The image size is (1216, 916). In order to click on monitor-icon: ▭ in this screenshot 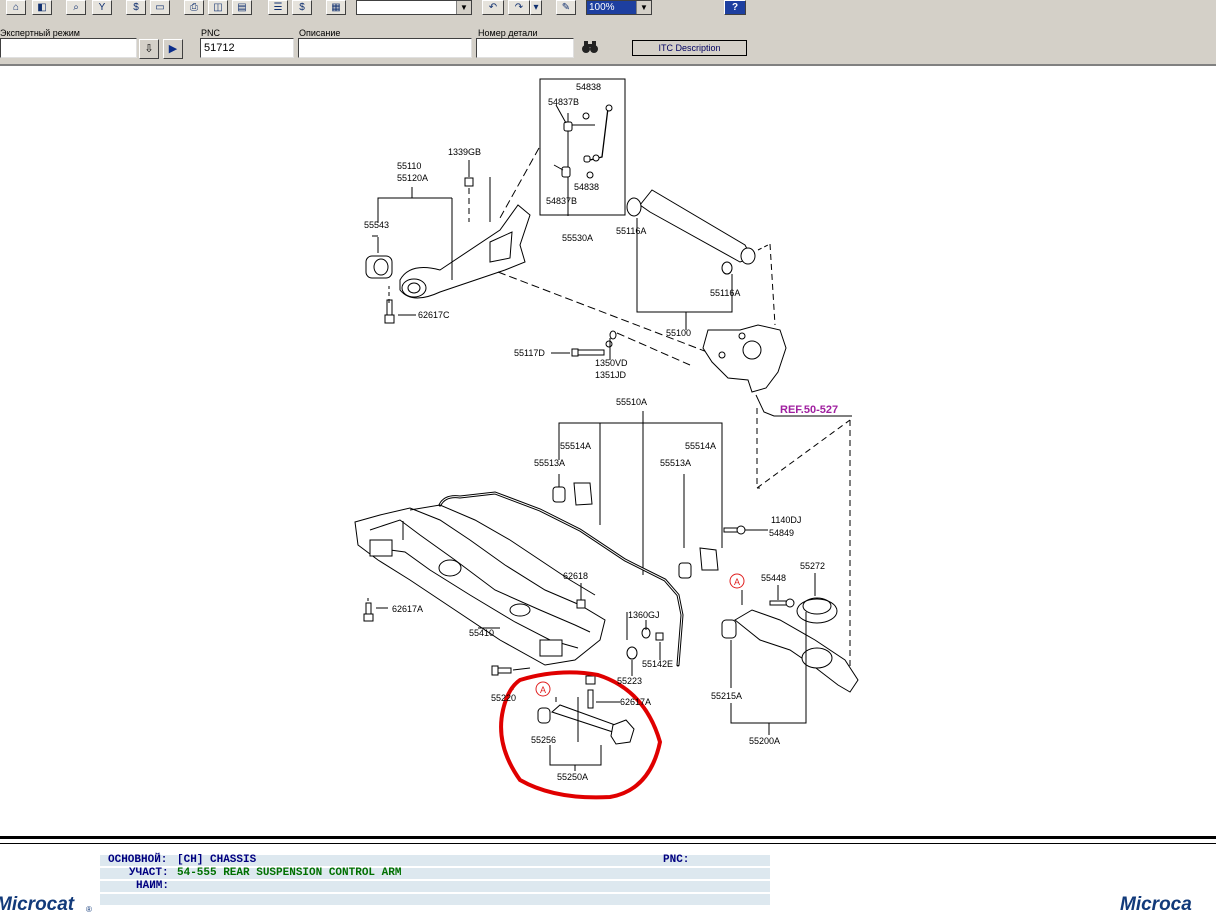, I will do `click(160, 7)`.